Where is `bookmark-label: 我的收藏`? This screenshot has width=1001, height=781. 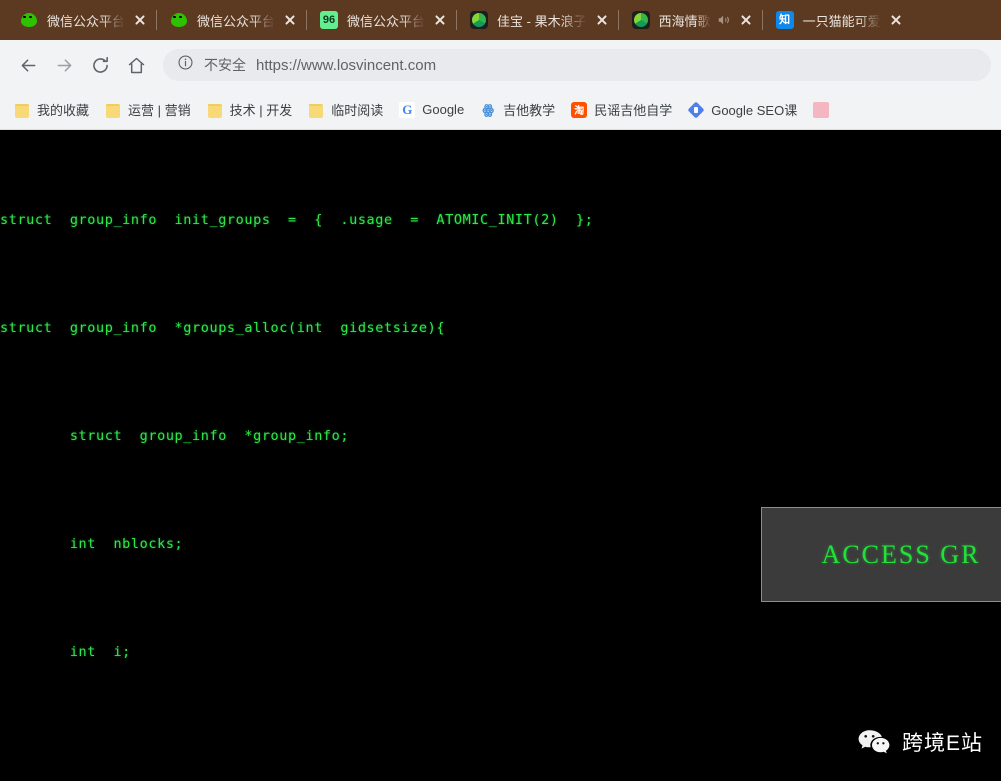
bookmark-label: 我的收藏 is located at coordinates (63, 110).